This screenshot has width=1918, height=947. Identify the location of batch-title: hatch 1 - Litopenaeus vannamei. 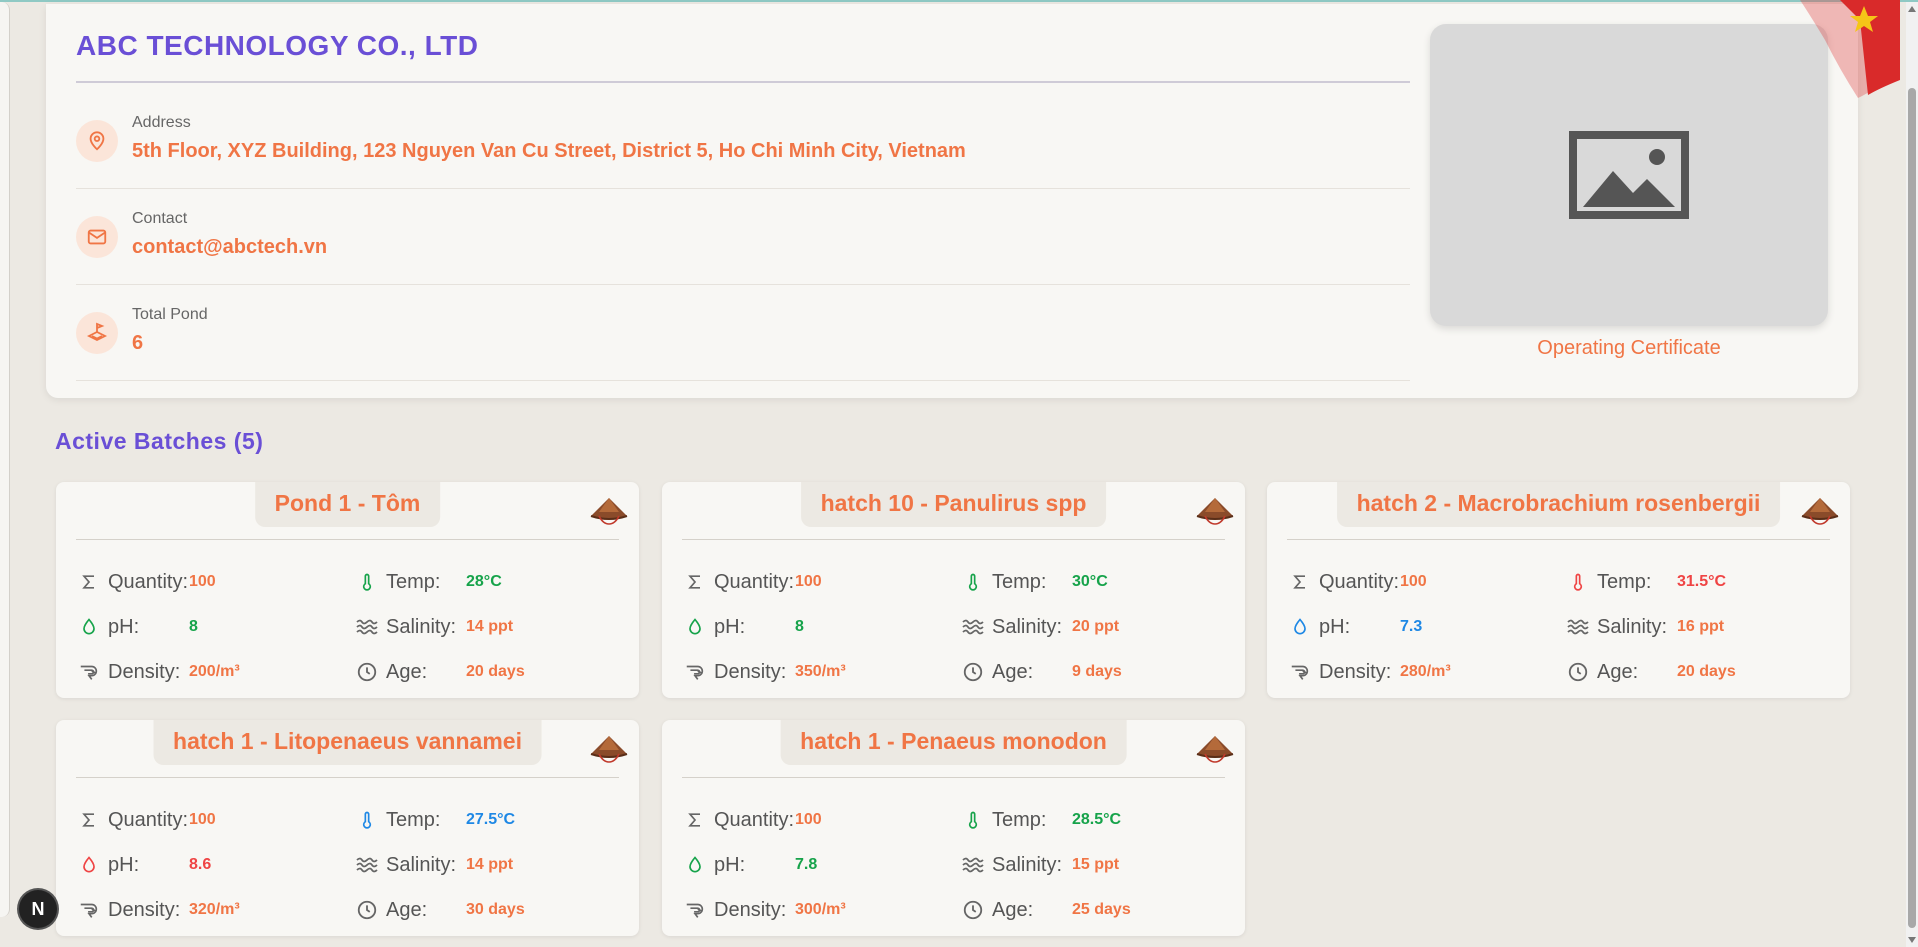
(347, 742).